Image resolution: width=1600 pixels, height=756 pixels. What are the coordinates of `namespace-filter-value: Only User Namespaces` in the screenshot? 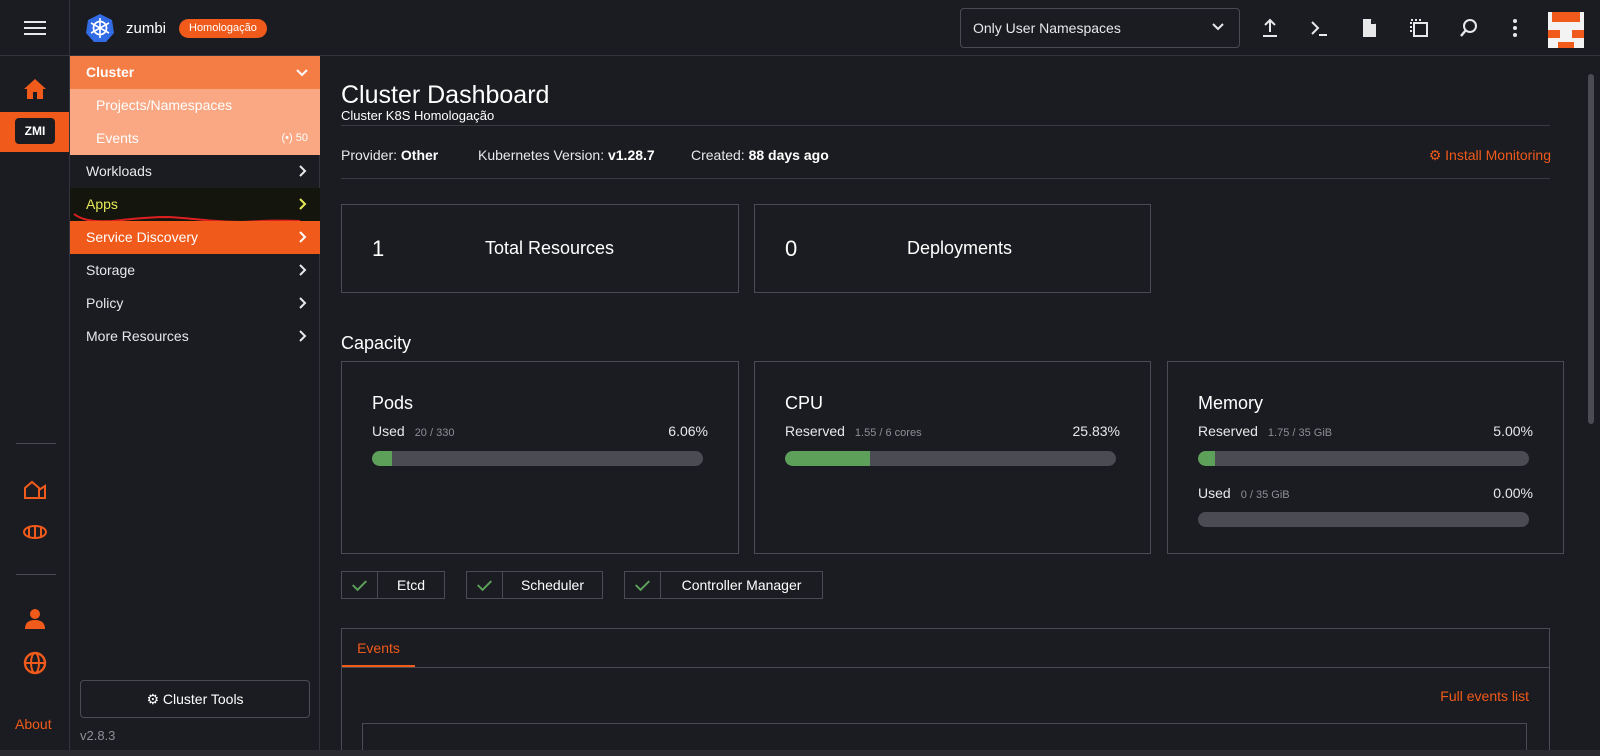 It's located at (1047, 28).